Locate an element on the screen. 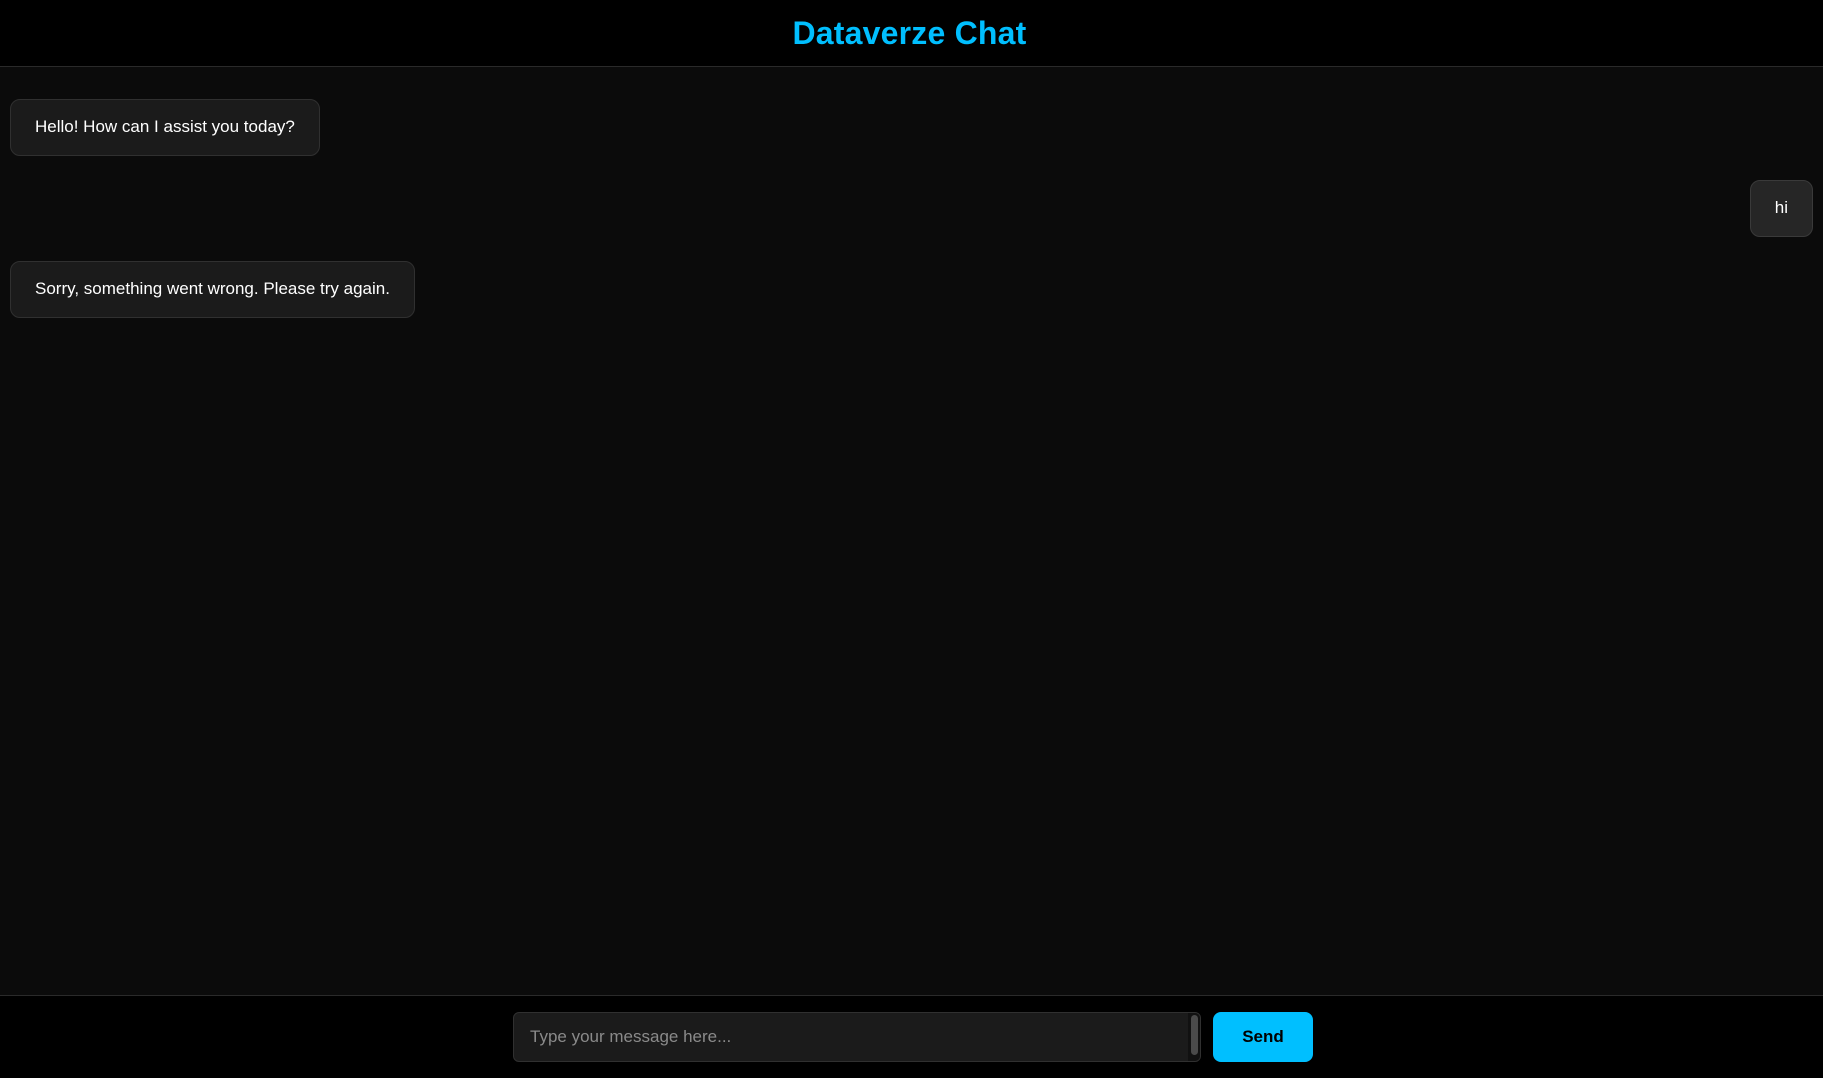 The height and width of the screenshot is (1078, 1823). user-message-bubble: hi is located at coordinates (1781, 208).